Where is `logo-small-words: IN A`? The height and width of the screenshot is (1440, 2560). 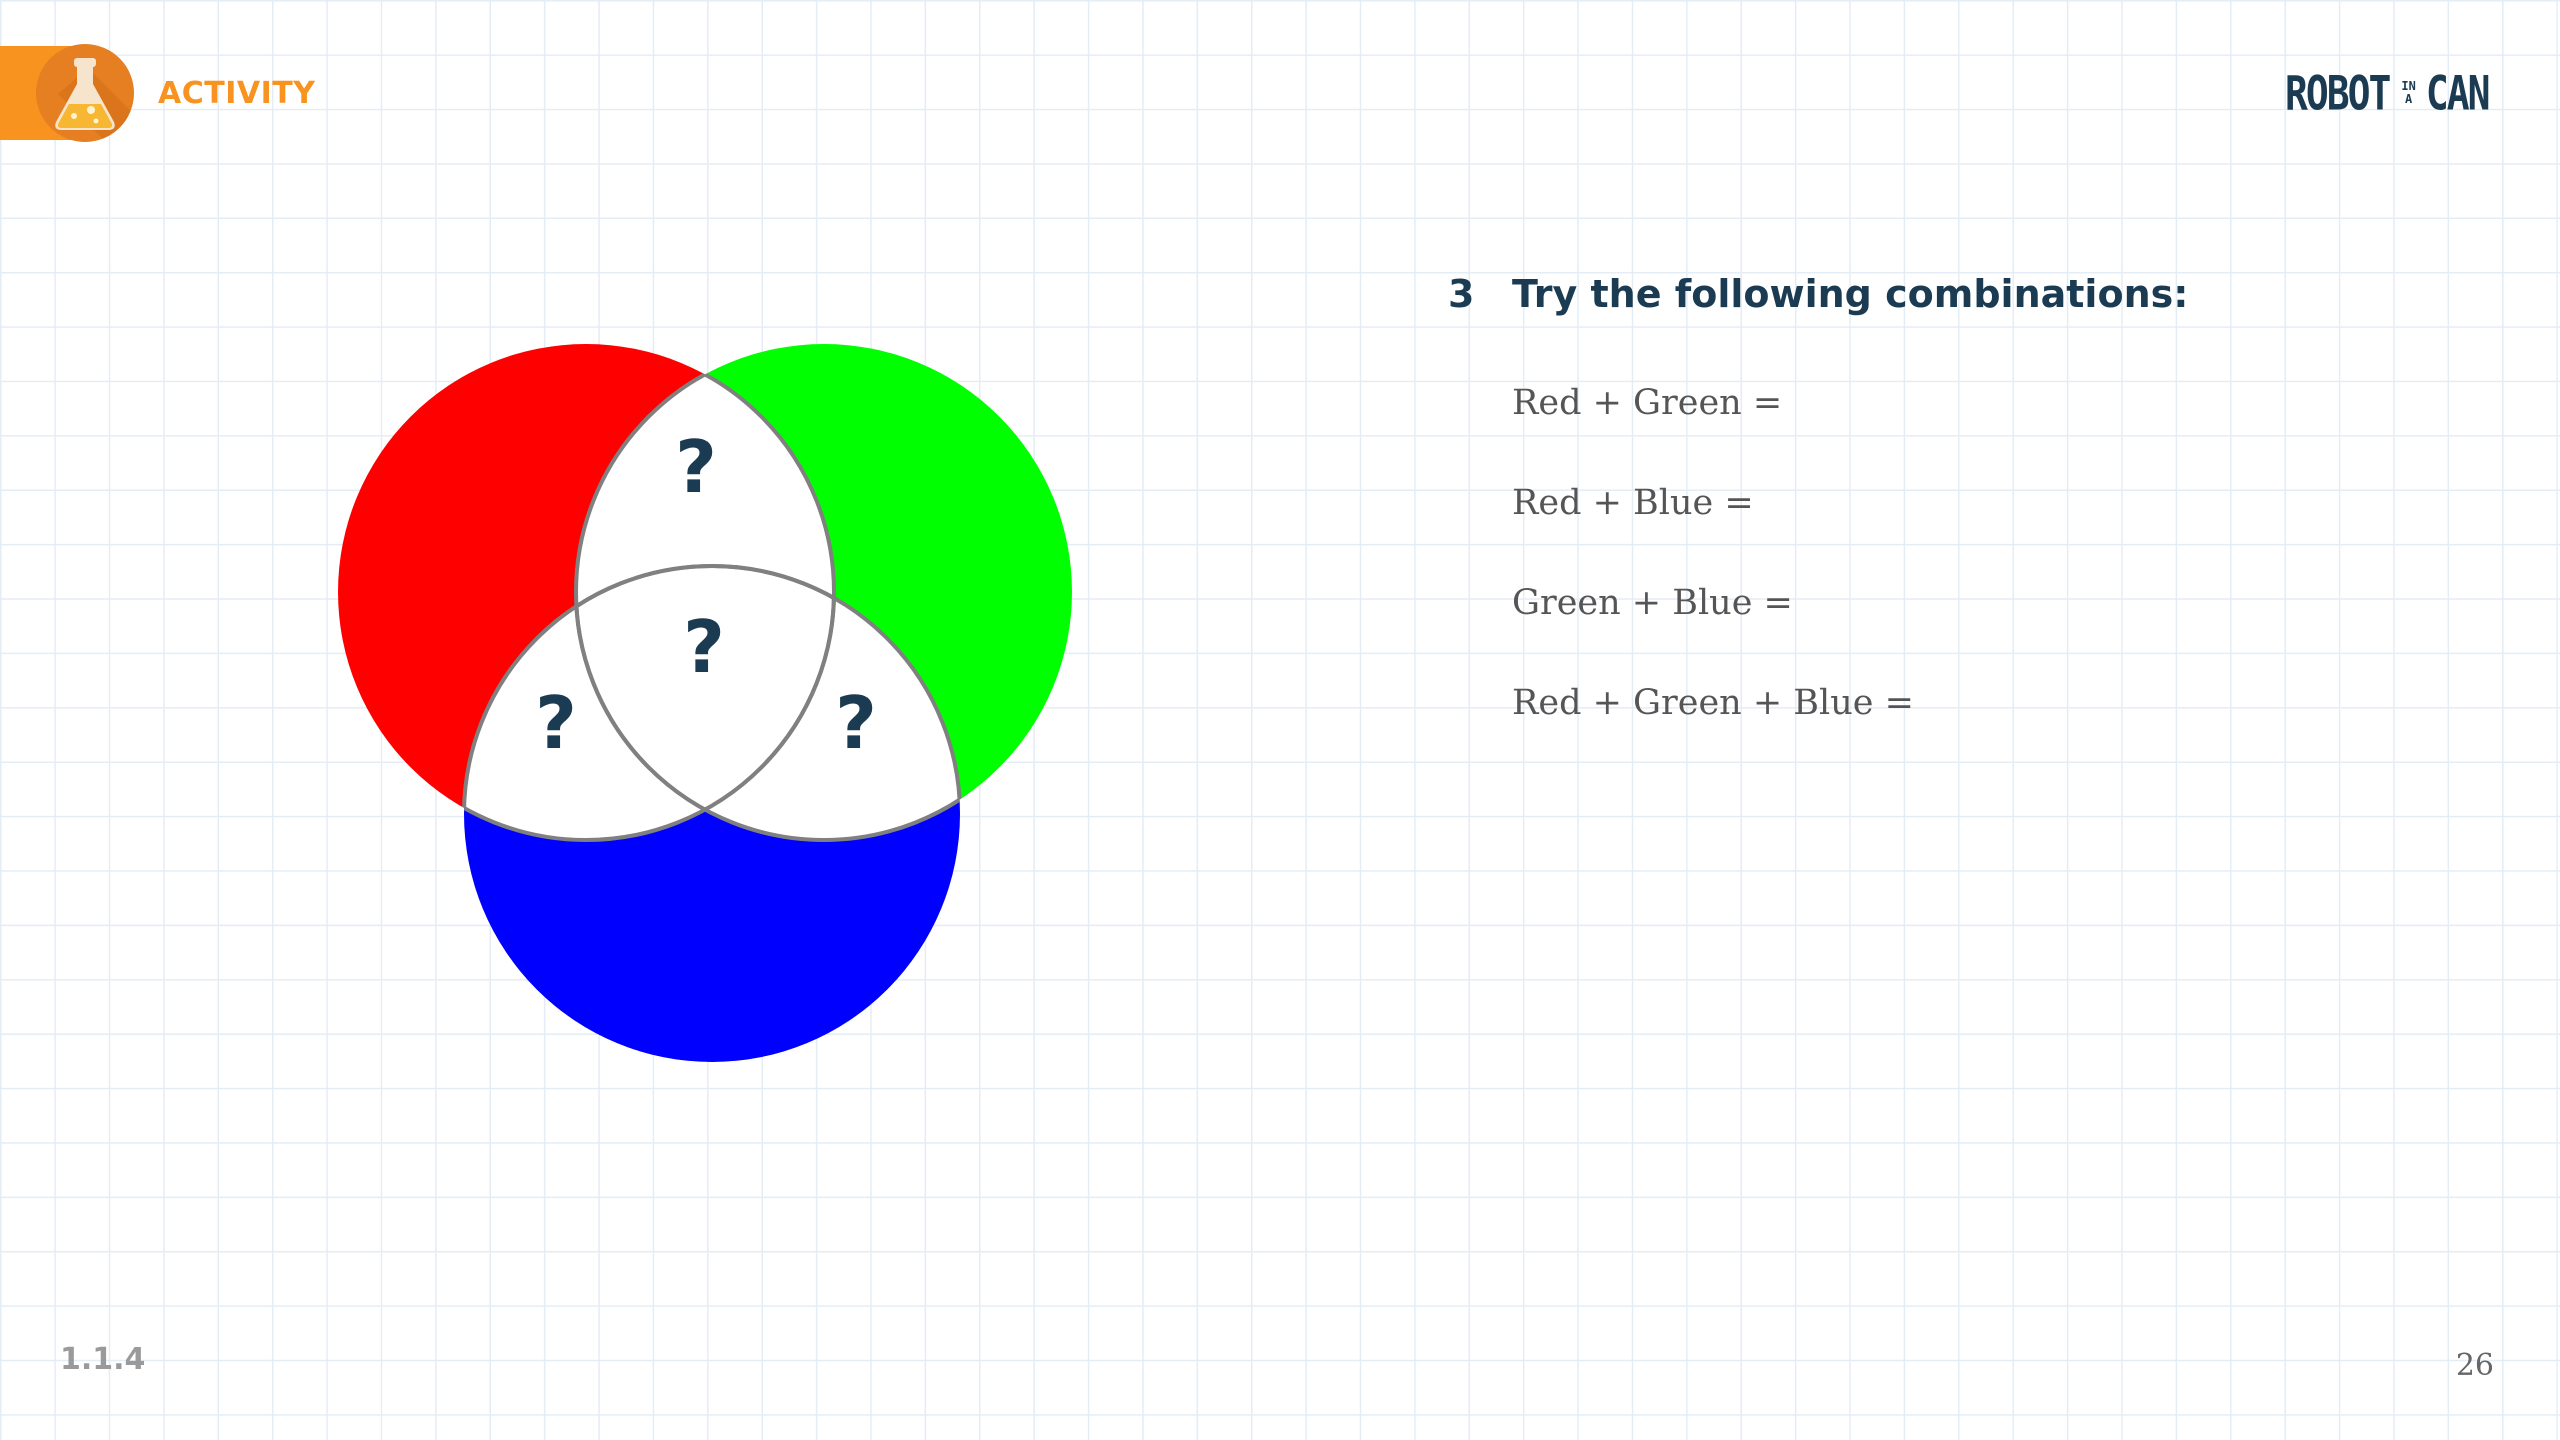 logo-small-words: IN A is located at coordinates (2408, 93).